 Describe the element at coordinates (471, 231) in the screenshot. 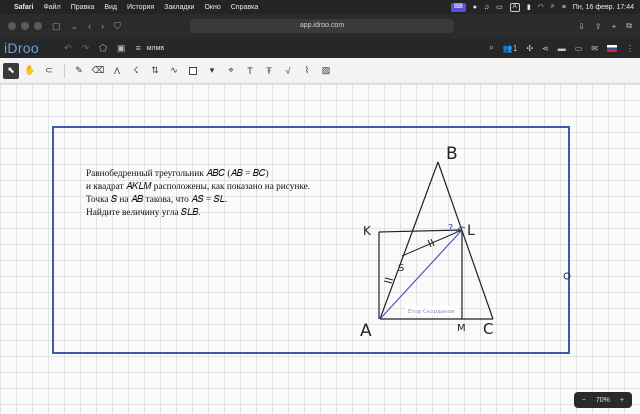

I see `label-l: L` at that location.